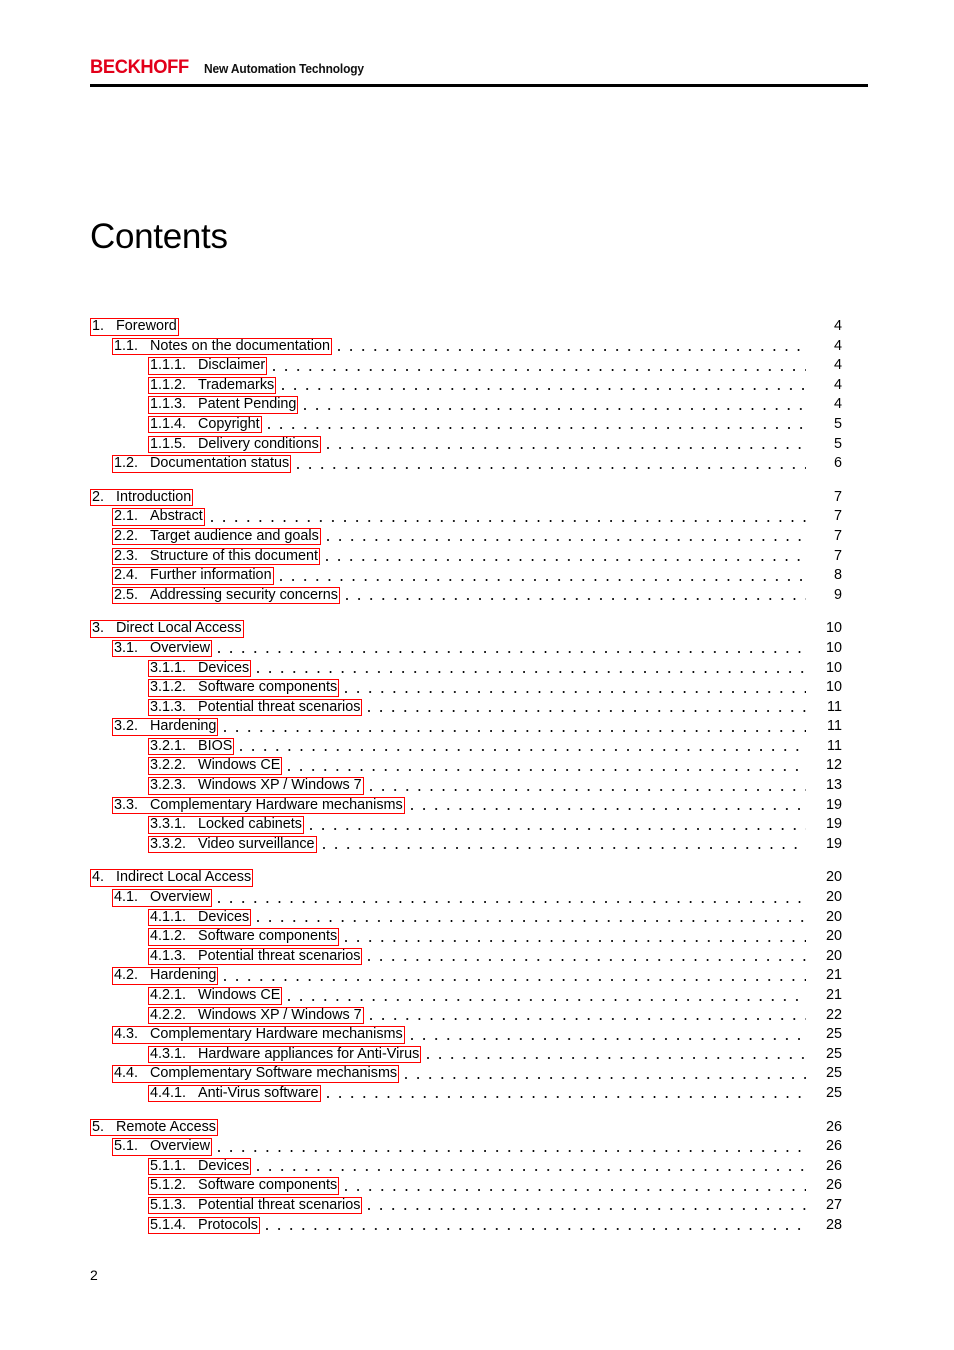  What do you see at coordinates (191, 746) in the screenshot?
I see `toc-entry-link: 3.2.1. BIOS` at bounding box center [191, 746].